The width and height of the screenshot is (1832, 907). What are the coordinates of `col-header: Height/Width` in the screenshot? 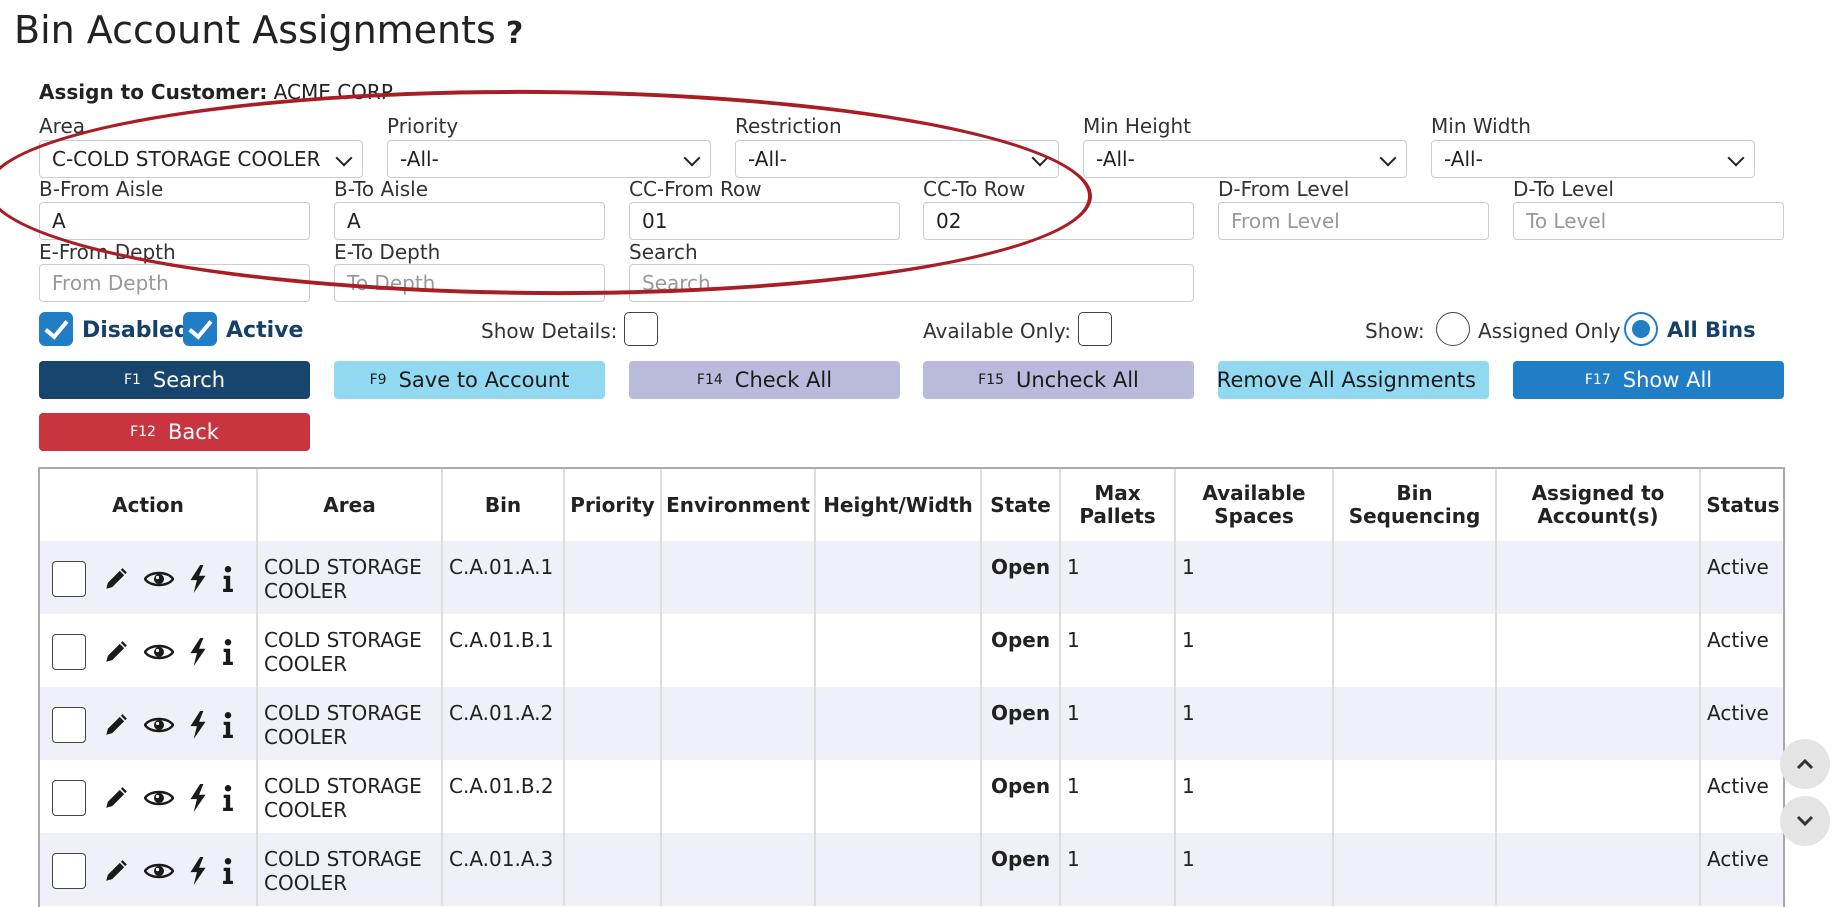 It's located at (897, 505).